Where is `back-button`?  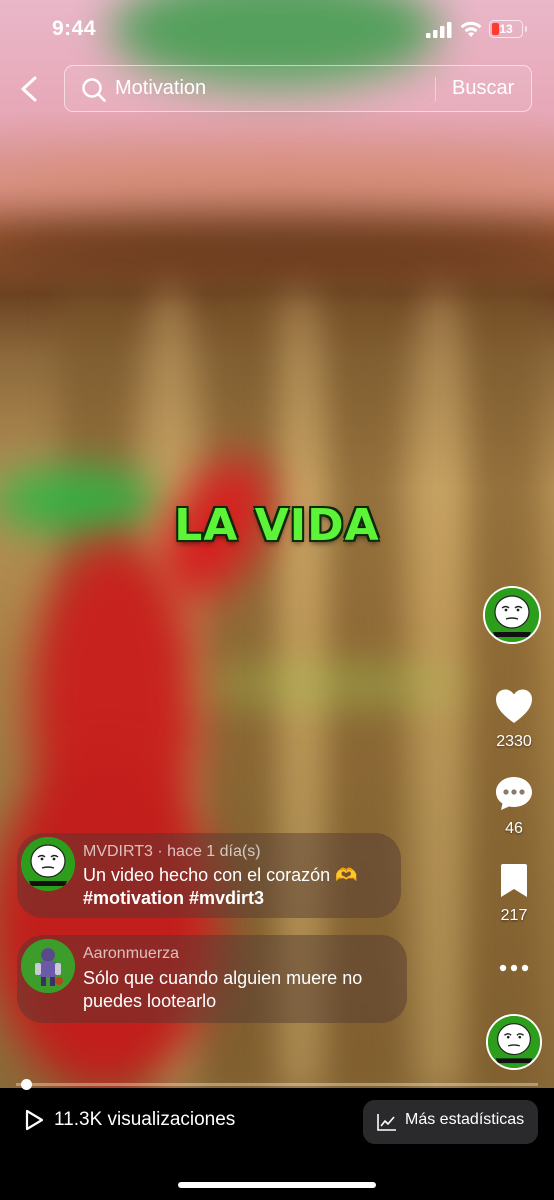
back-button is located at coordinates (30, 89).